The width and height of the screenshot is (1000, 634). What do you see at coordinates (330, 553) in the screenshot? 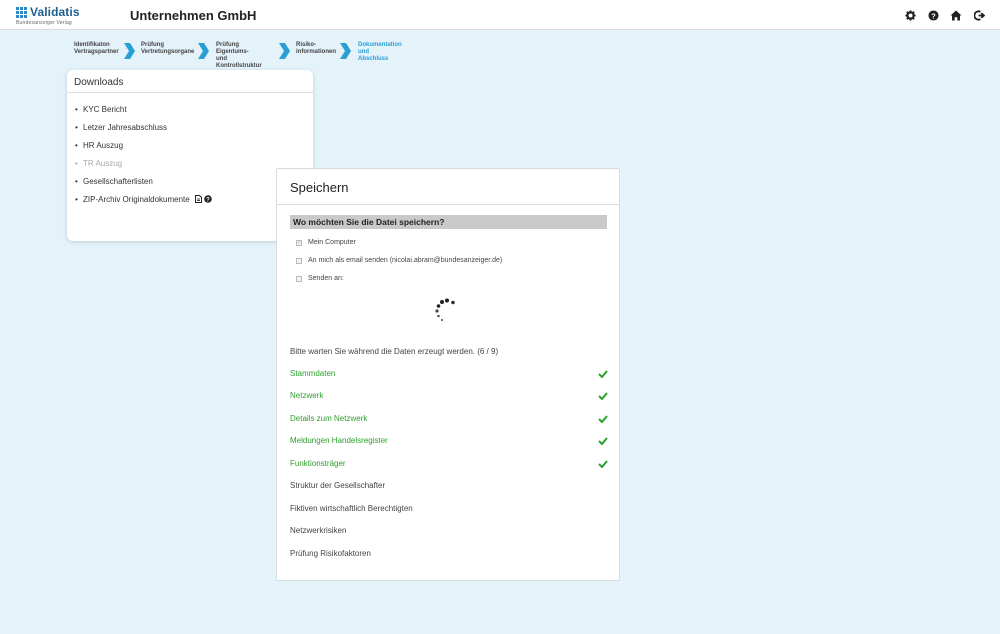
I see `task-item: Prüfung Risikofaktoren` at bounding box center [330, 553].